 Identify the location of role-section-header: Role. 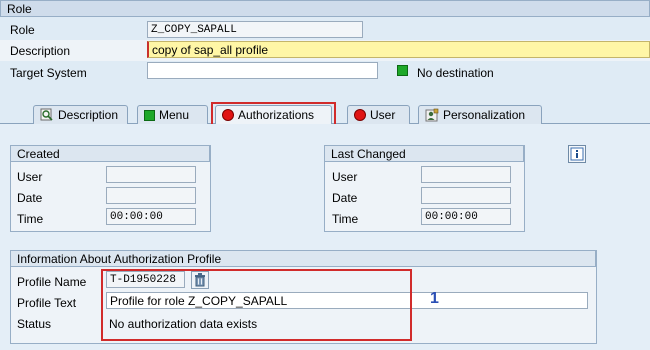
(325, 8).